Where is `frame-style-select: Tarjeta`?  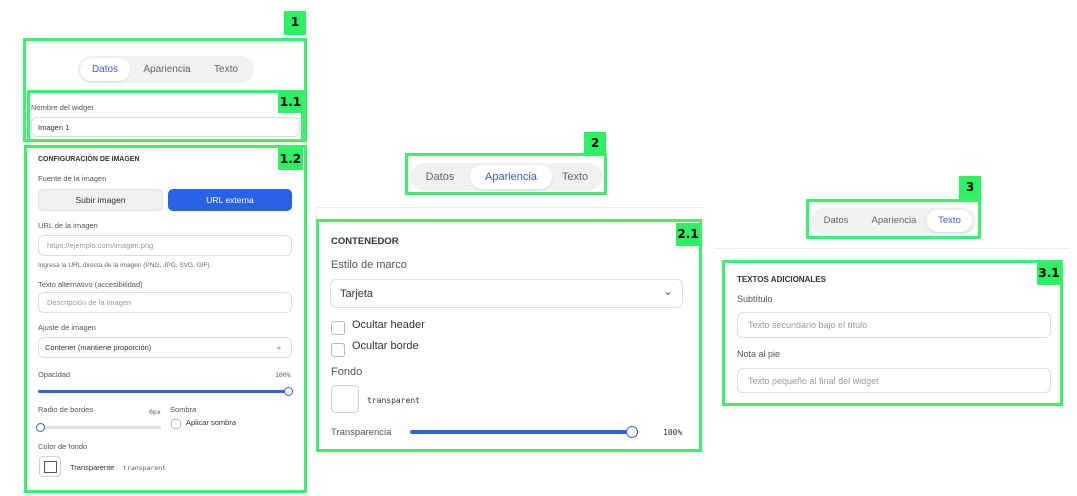 frame-style-select: Tarjeta is located at coordinates (506, 293).